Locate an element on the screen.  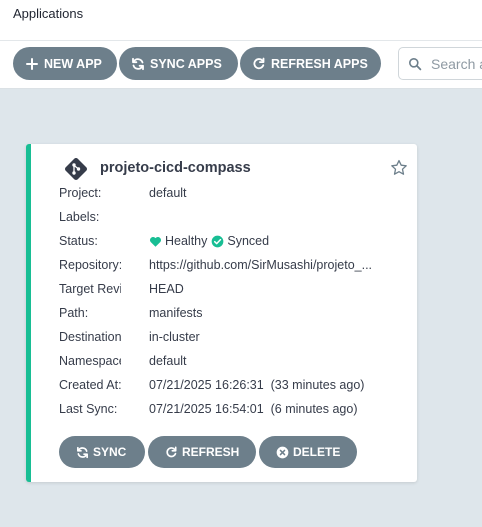
target-revision-label: Target Revision: is located at coordinates (90, 289).